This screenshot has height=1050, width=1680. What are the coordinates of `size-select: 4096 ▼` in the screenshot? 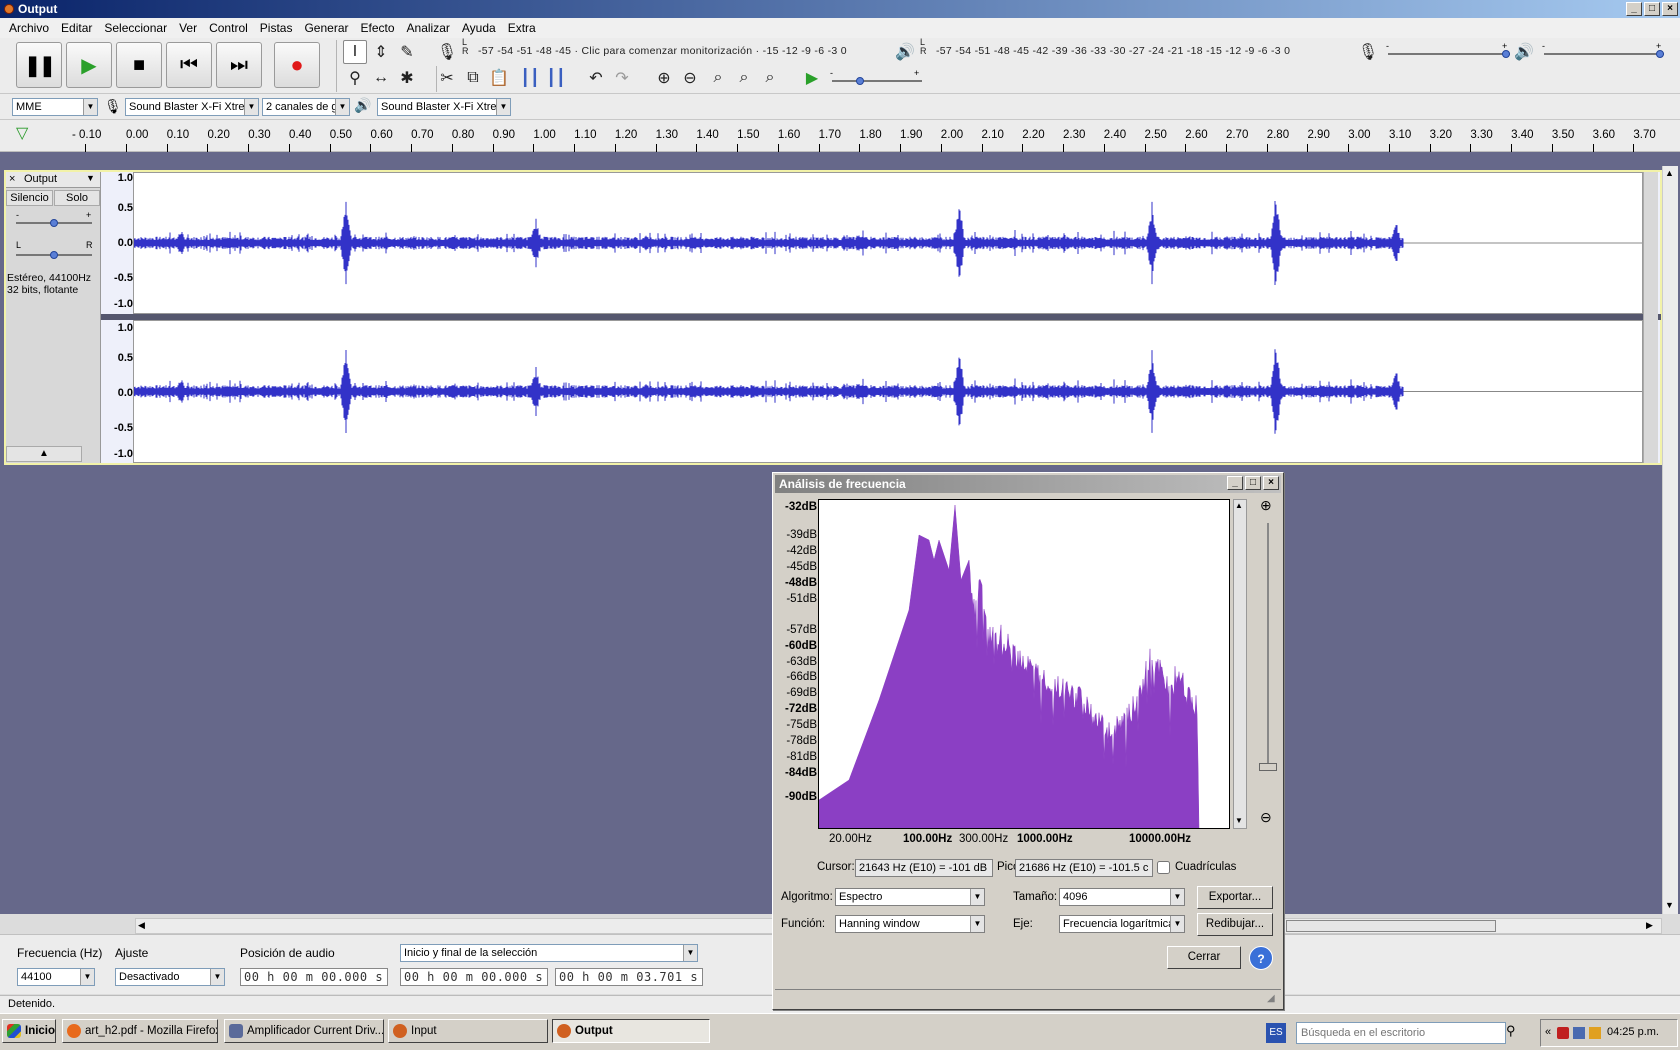 It's located at (1122, 897).